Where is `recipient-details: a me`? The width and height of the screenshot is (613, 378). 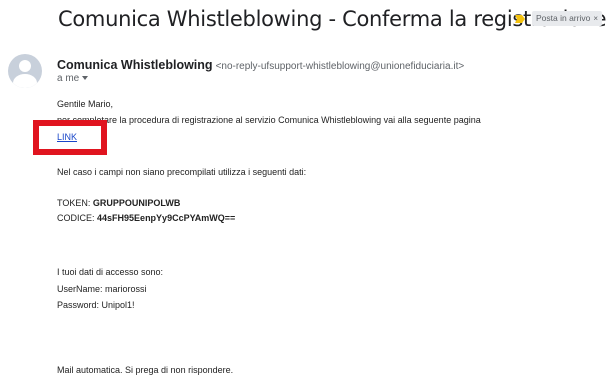
recipient-details: a me is located at coordinates (73, 78).